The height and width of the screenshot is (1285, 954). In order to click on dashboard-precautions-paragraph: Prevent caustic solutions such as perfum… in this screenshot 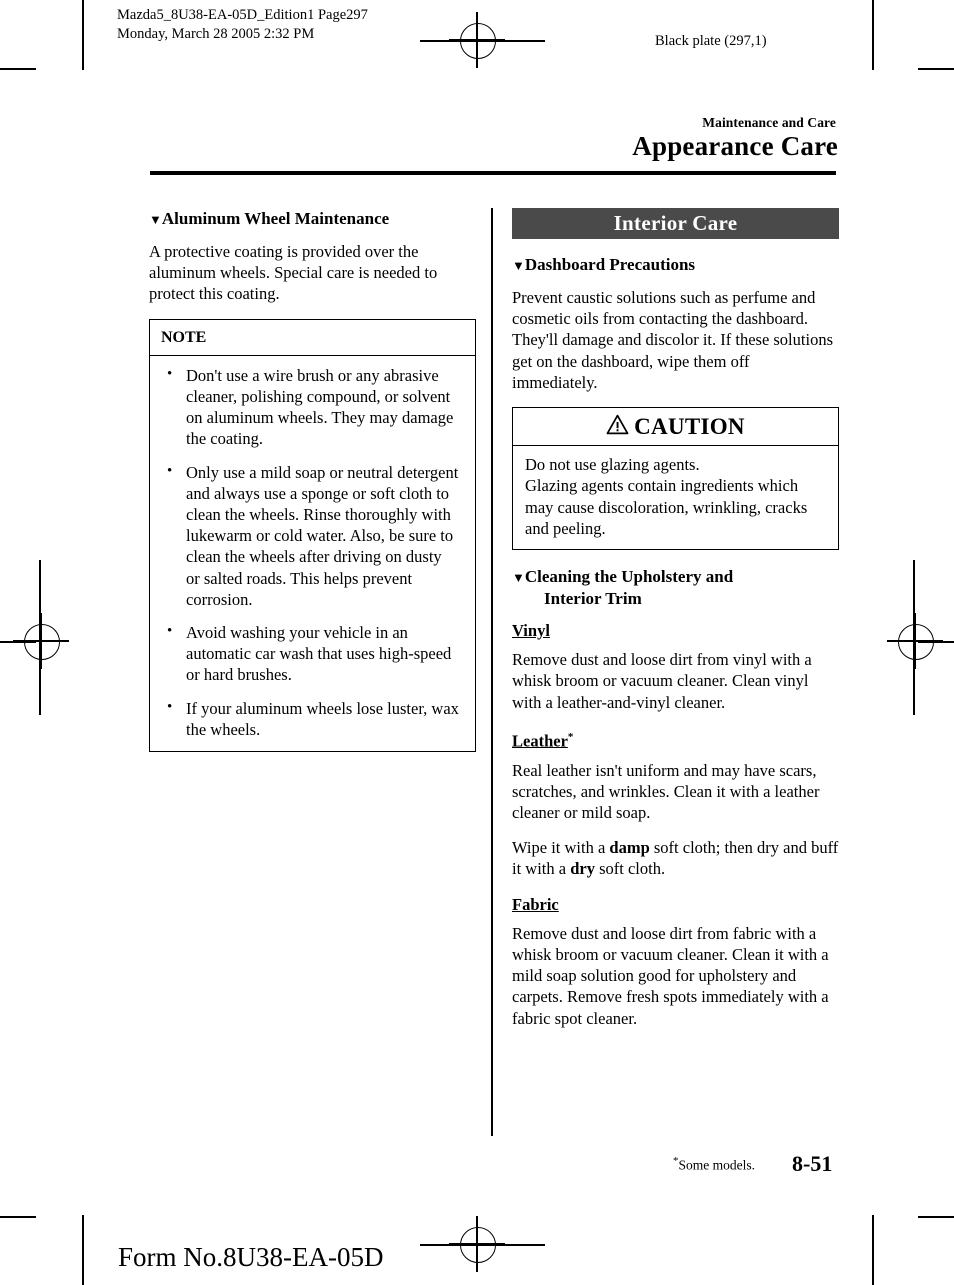, I will do `click(672, 340)`.